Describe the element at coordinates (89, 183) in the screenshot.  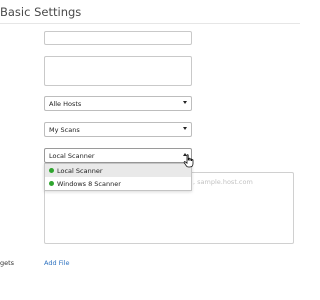
I see `scanner-option-label: Windows 8 Scanner` at that location.